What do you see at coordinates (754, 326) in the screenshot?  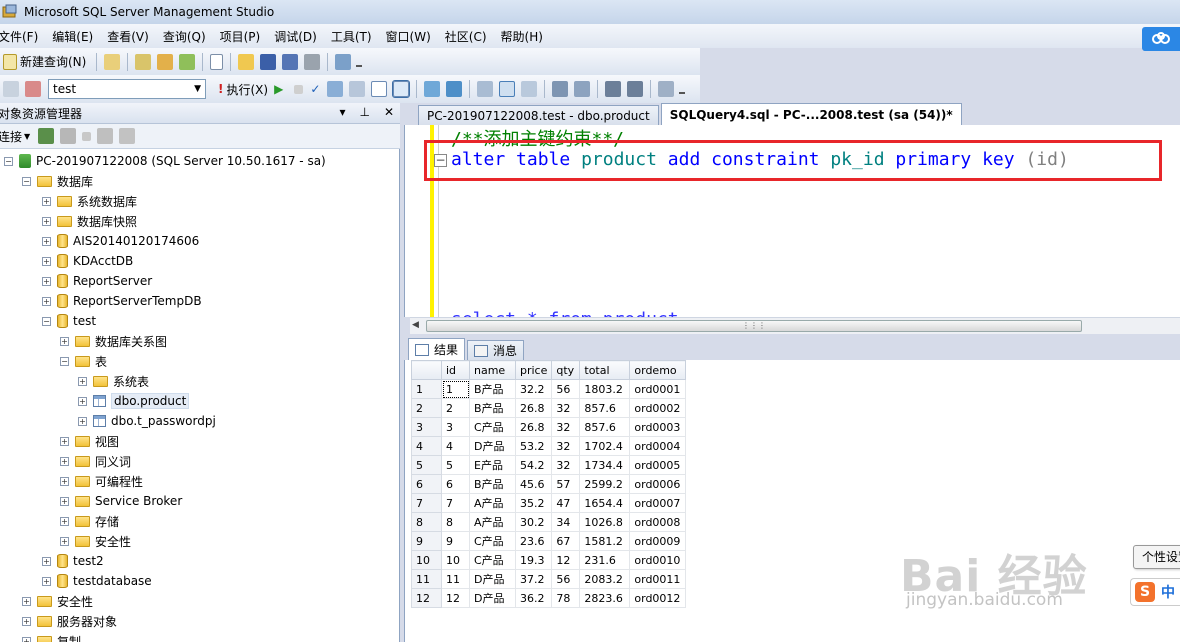 I see `scrollbar-thumb: ⋮⋮⋮` at bounding box center [754, 326].